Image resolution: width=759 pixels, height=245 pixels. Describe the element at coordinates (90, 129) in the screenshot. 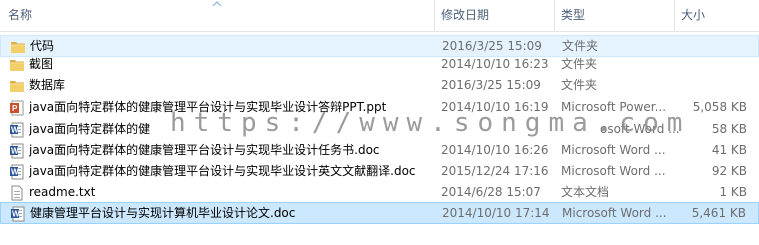

I see `file-name: java面向特定群体的健` at that location.